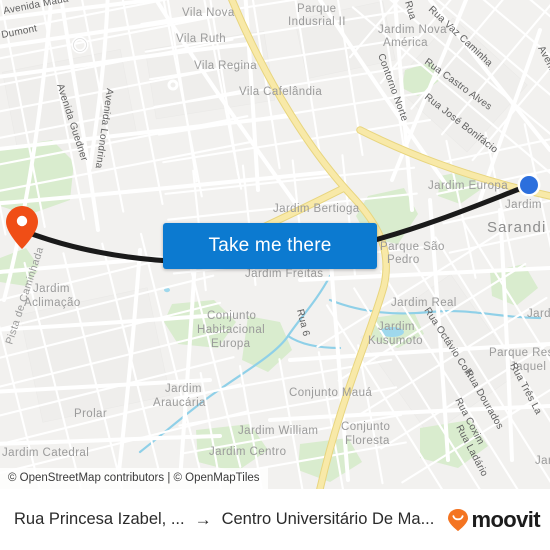 This screenshot has width=550, height=550. Describe the element at coordinates (317, 22) in the screenshot. I see `map-area-label: Indusrial II` at that location.